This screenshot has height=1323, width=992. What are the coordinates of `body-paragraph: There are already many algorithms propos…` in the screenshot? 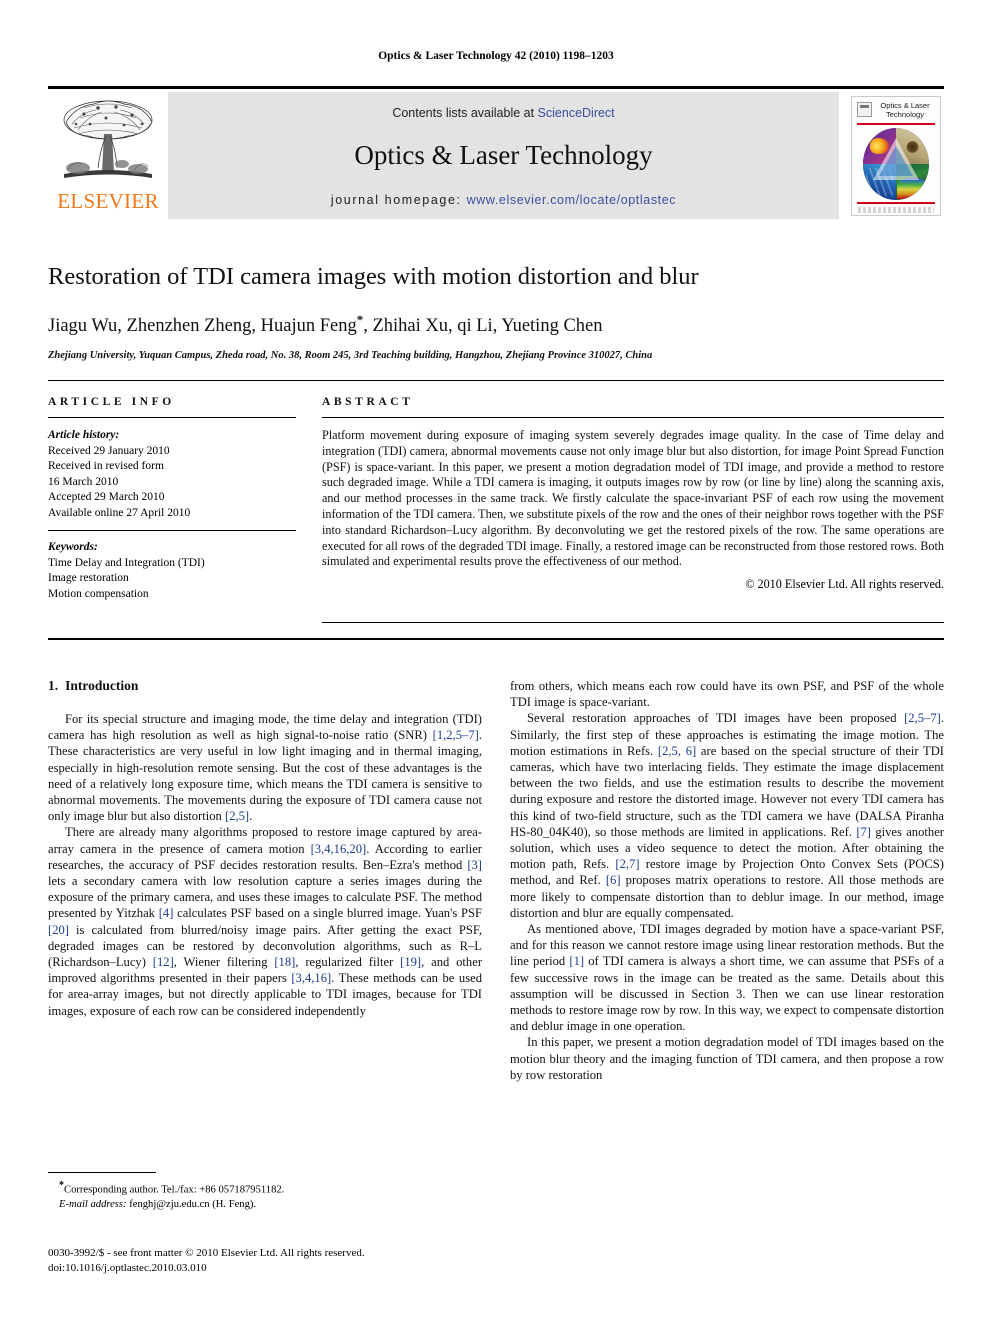 It's located at (265, 921).